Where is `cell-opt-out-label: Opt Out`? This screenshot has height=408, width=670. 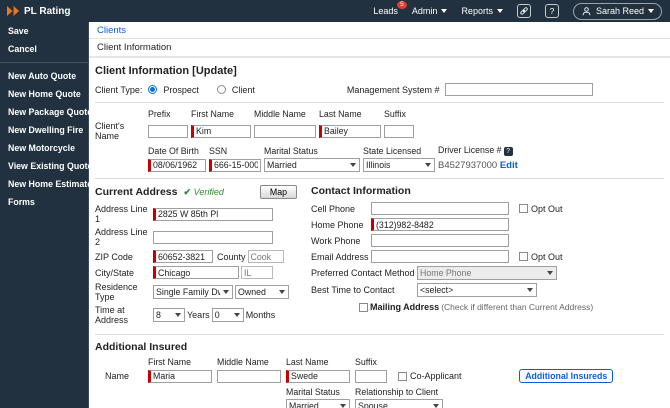 cell-opt-out-label: Opt Out is located at coordinates (547, 208).